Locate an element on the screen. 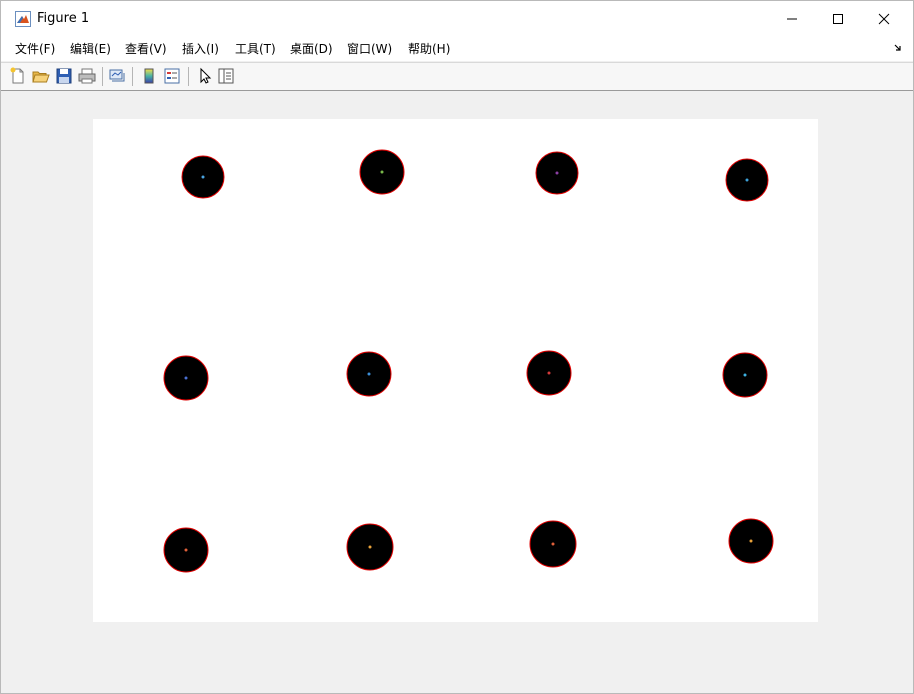  property-inspector-icon is located at coordinates (226, 76).